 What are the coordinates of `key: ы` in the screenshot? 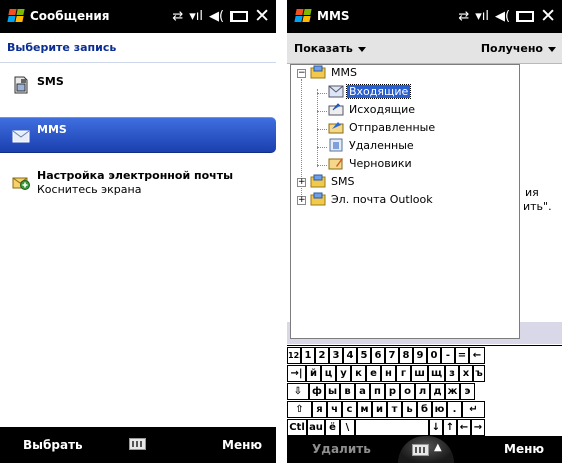 It's located at (332, 391).